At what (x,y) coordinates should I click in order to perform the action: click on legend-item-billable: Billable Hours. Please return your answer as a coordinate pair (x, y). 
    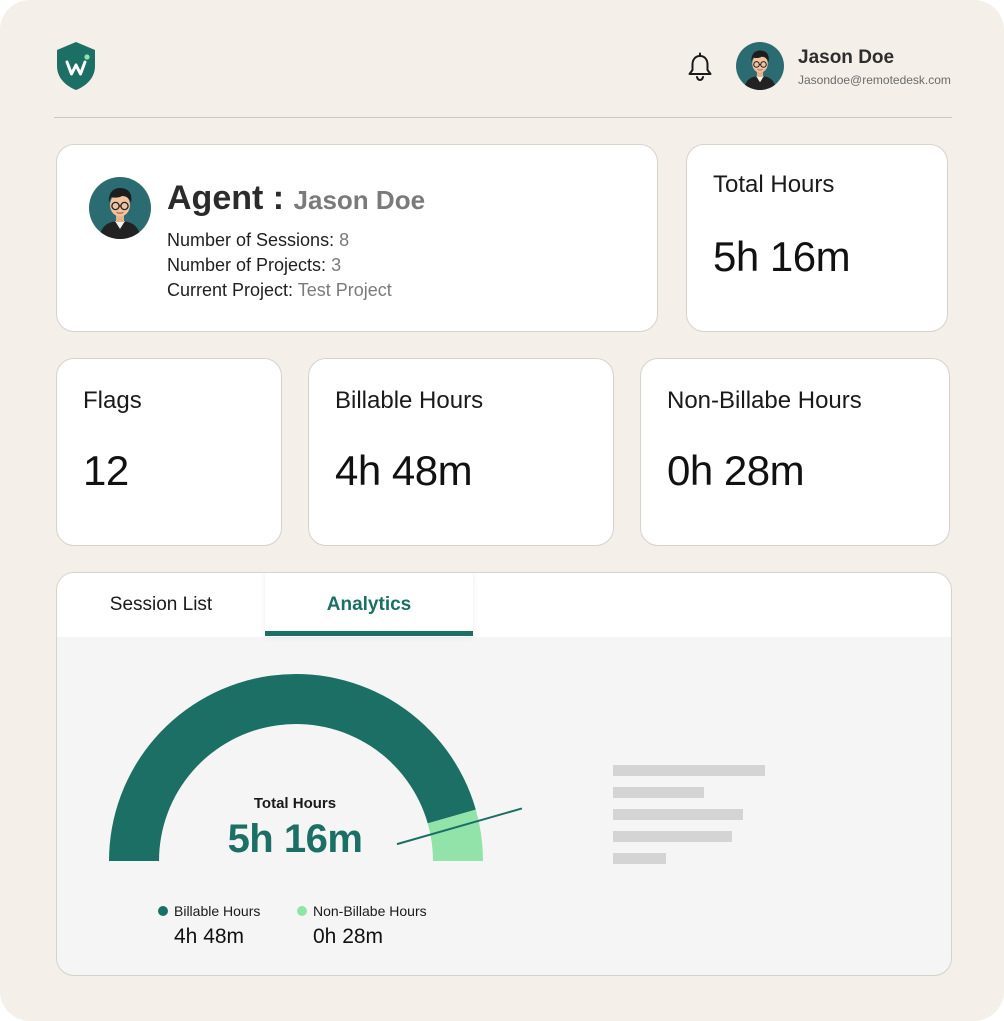
    Looking at the image, I should click on (209, 911).